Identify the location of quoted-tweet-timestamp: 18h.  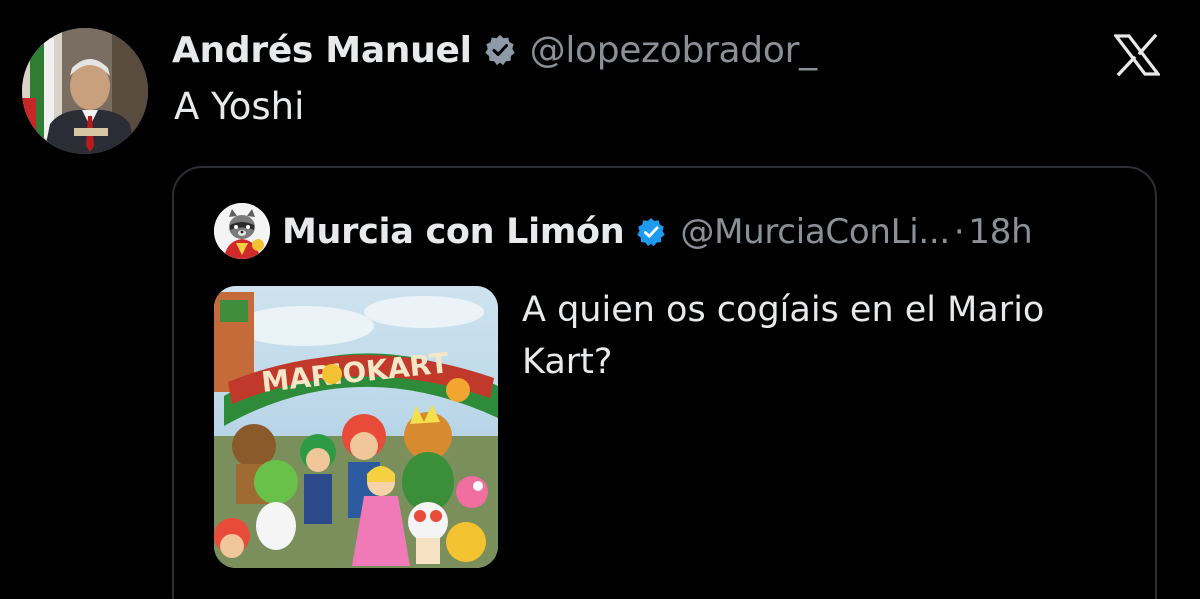
(1000, 232).